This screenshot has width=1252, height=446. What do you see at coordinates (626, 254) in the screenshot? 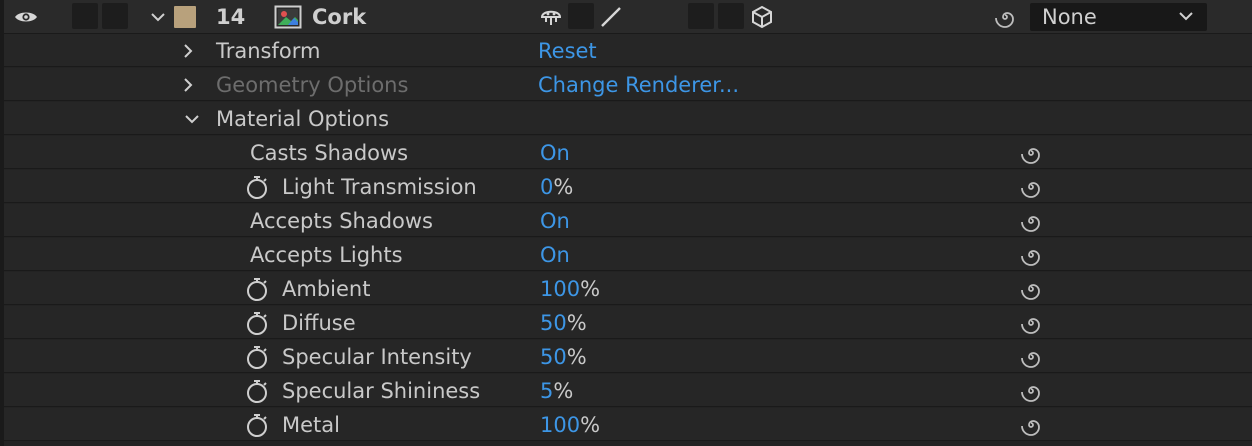
I see `property-row: Accepts Lights On` at bounding box center [626, 254].